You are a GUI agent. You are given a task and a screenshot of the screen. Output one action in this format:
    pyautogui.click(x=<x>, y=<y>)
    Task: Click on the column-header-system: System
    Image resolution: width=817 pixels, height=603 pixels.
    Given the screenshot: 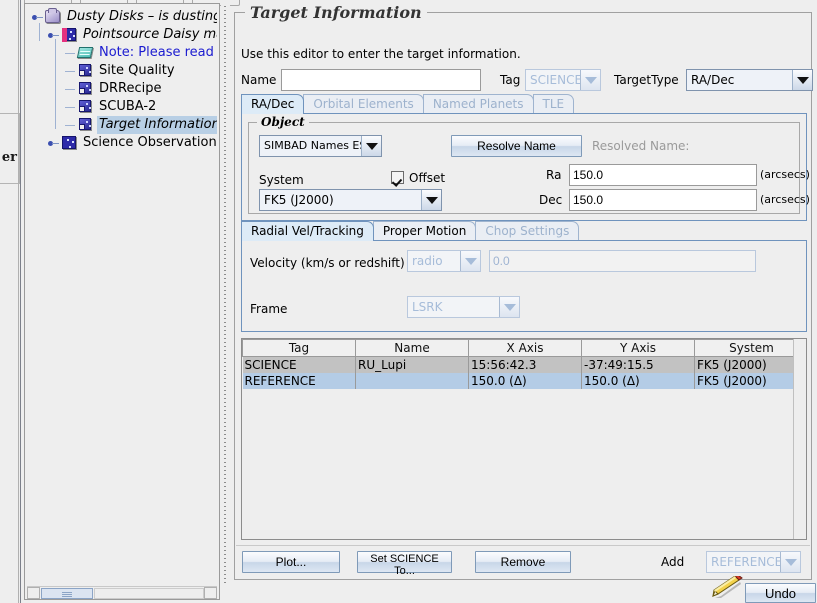 What is the action you would take?
    pyautogui.click(x=750, y=348)
    